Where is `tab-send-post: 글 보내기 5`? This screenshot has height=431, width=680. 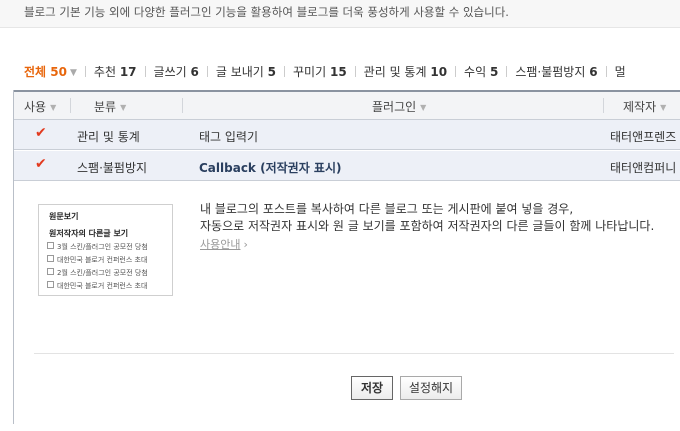 tab-send-post: 글 보내기 5 is located at coordinates (246, 71).